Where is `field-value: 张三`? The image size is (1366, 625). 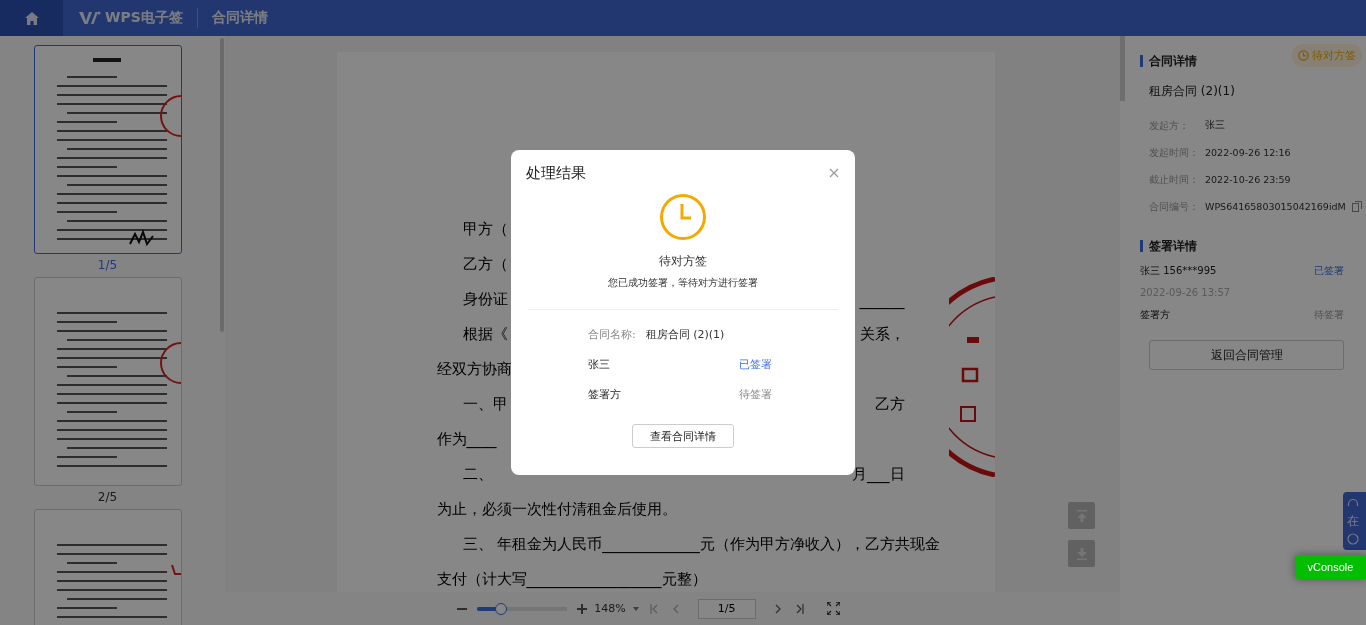
field-value: 张三 is located at coordinates (1215, 125).